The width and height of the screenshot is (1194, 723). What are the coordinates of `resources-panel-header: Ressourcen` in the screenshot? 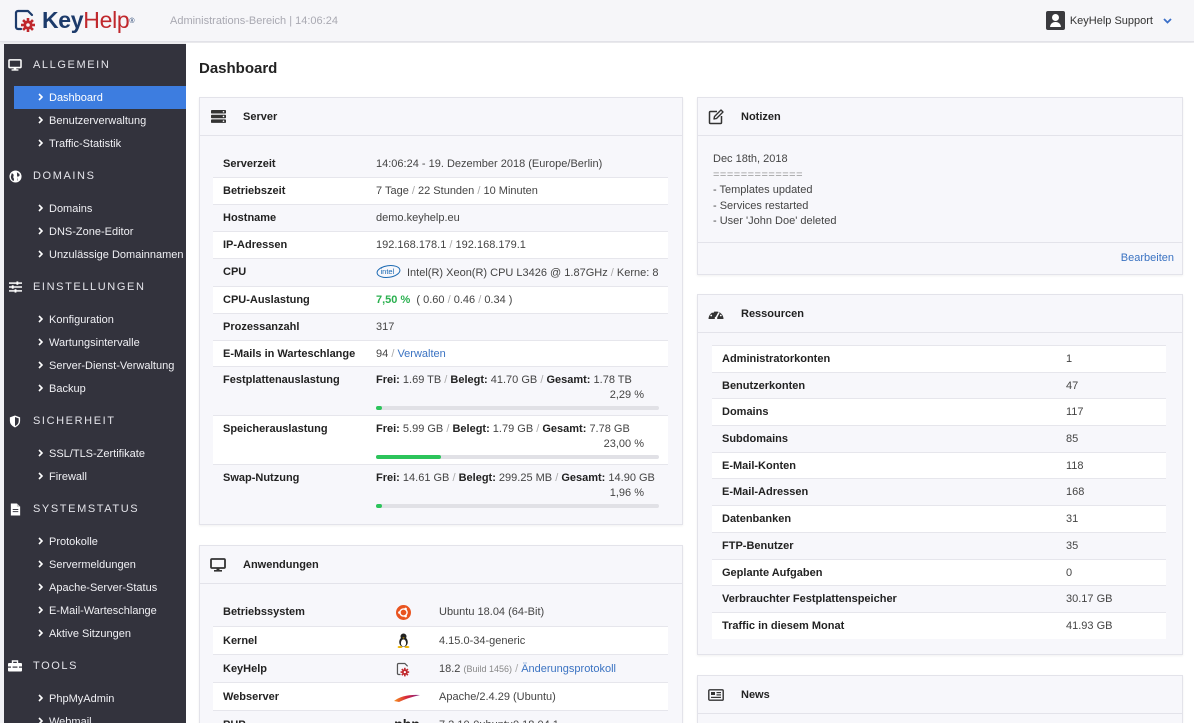 It's located at (940, 314).